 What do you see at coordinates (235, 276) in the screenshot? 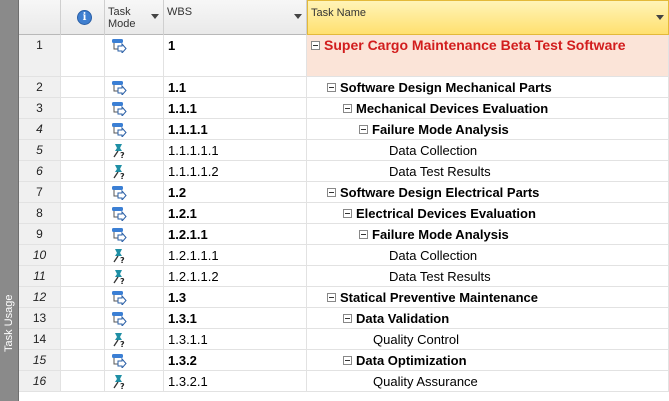
I see `wbs-cell: 1.2.1.1.2` at bounding box center [235, 276].